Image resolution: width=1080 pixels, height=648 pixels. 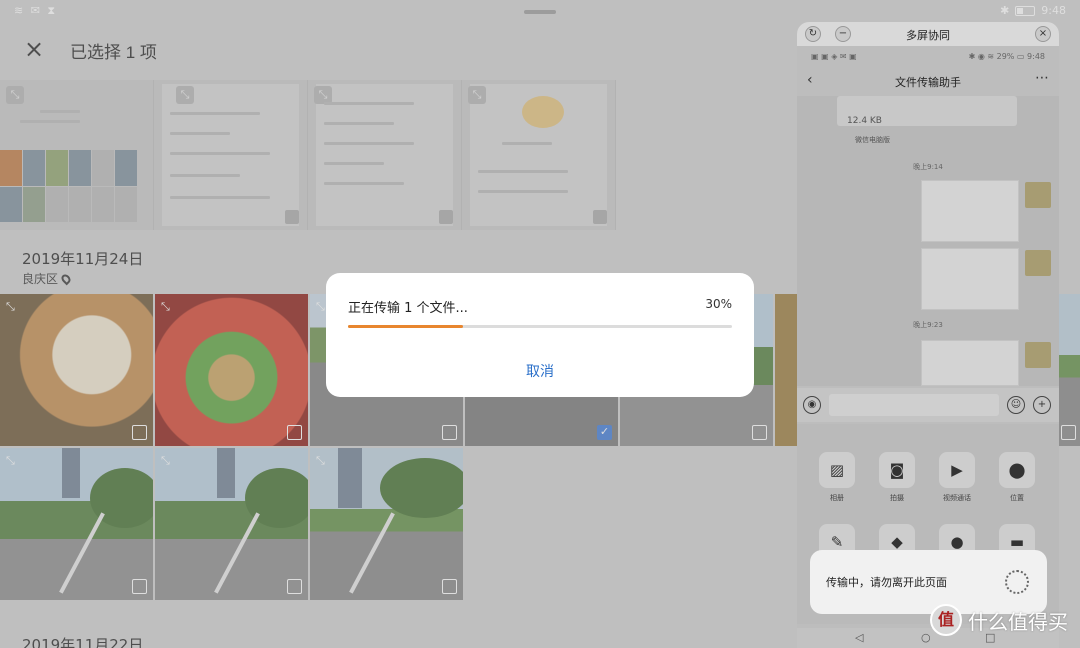 What do you see at coordinates (406, 326) in the screenshot?
I see `progress-fill` at bounding box center [406, 326].